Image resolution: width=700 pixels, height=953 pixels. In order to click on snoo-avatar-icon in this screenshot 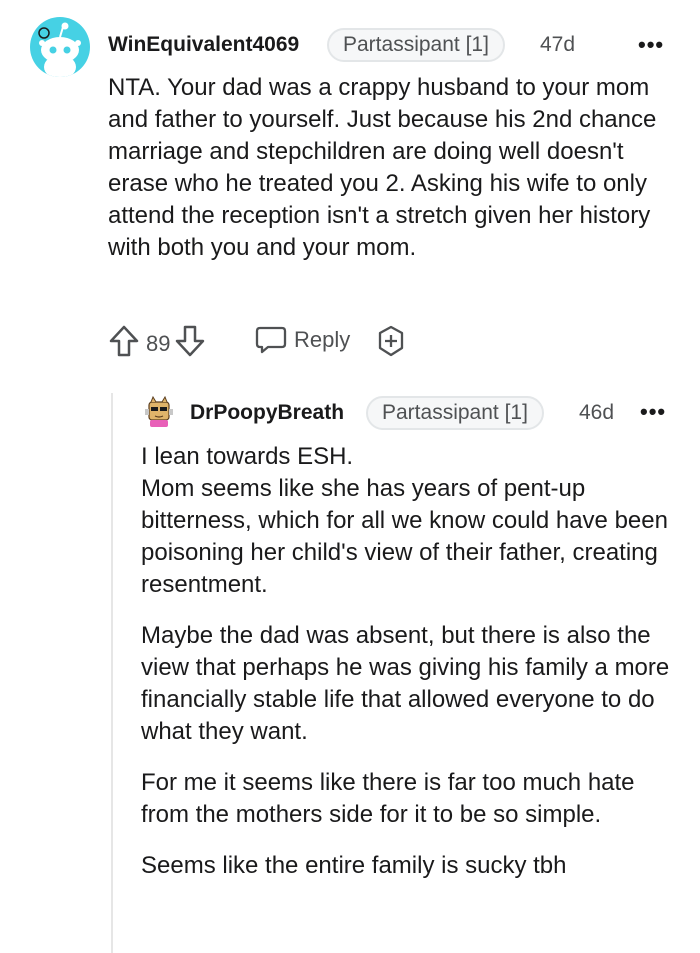, I will do `click(59, 49)`.